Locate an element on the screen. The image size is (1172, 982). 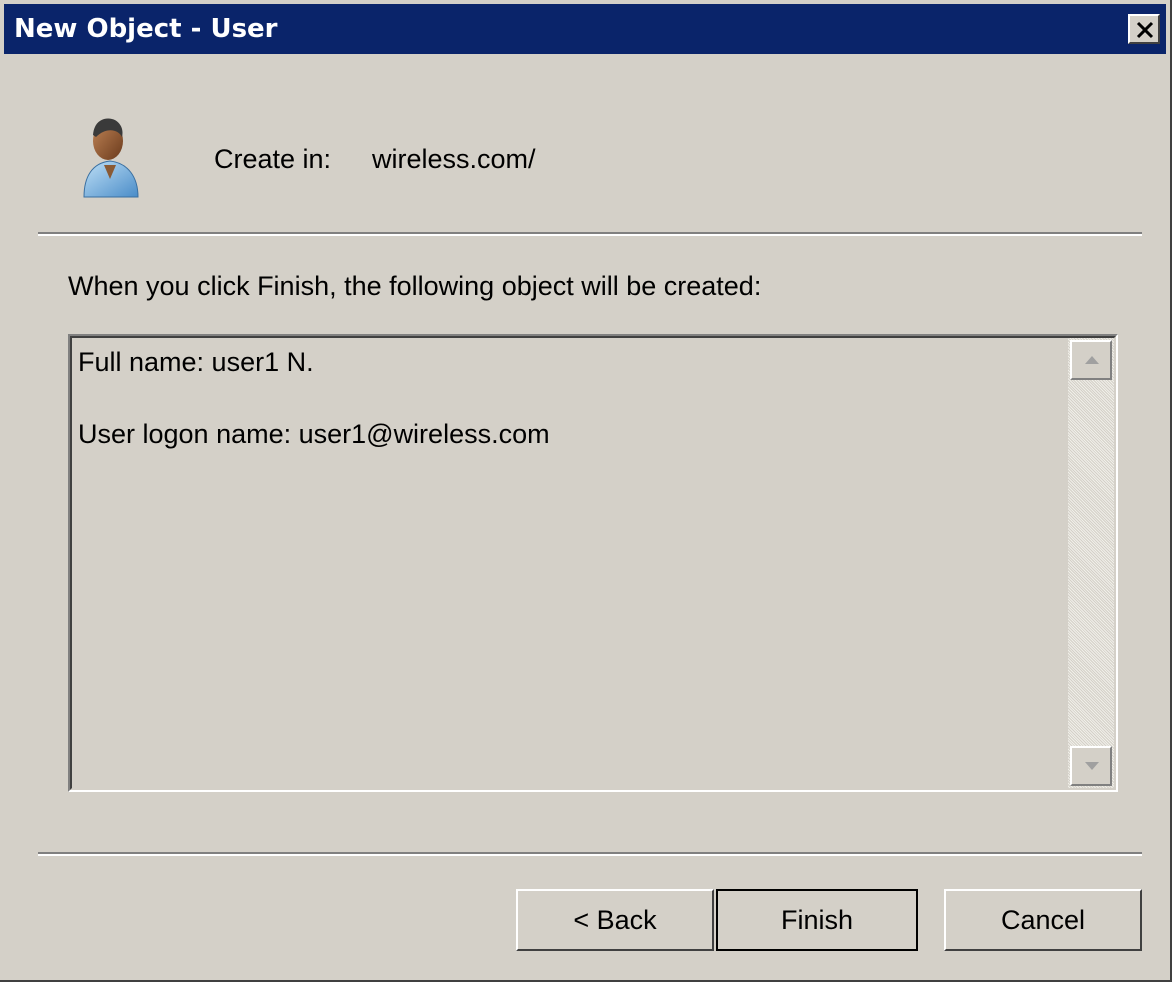
scroll-up-arrow-icon is located at coordinates (1092, 360).